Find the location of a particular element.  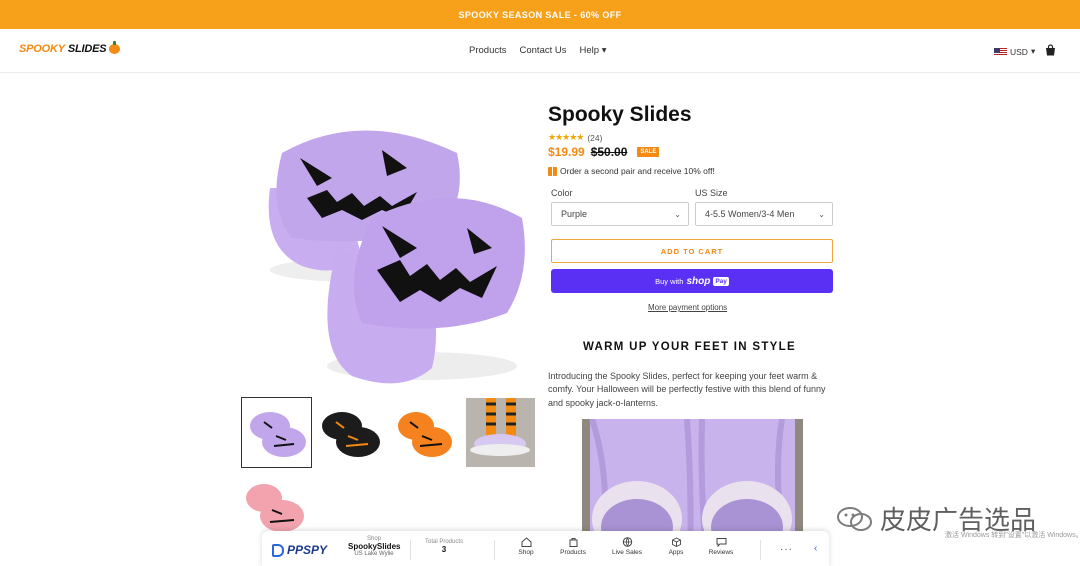

logo-prefix: SPOOKY is located at coordinates (42, 49).